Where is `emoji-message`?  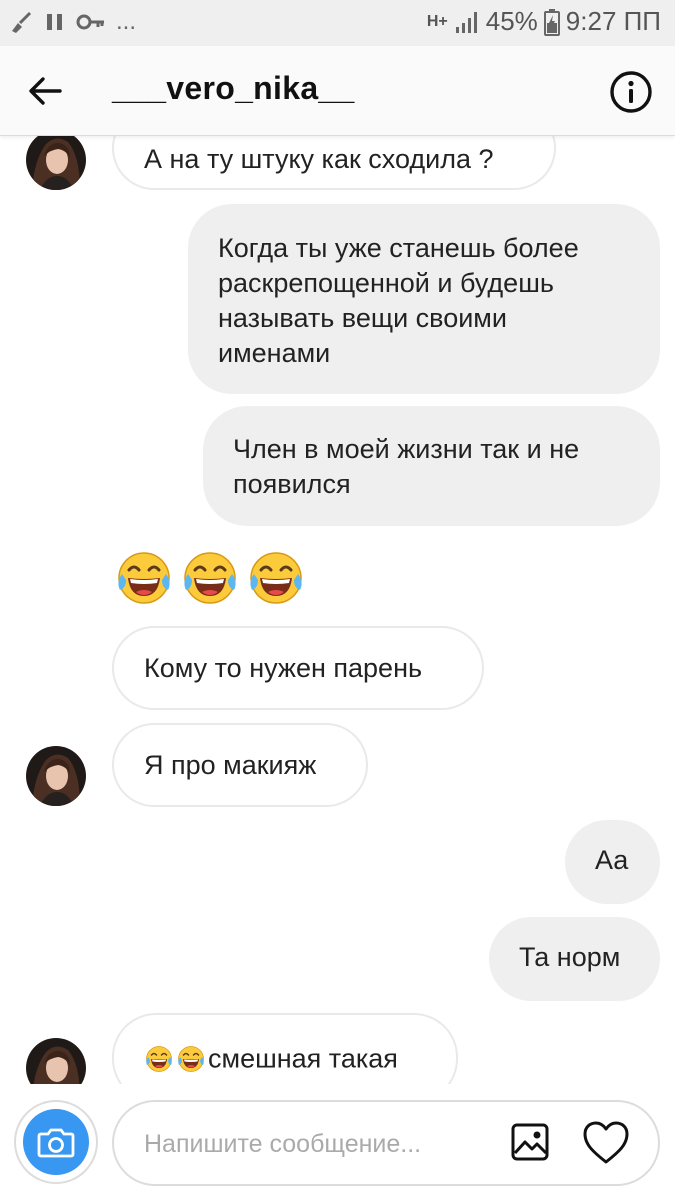 emoji-message is located at coordinates (210, 578).